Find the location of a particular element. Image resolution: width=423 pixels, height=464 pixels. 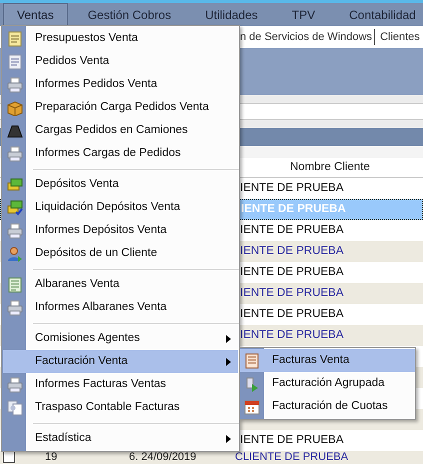

table-cell: CLIENTE DE PRUEBA is located at coordinates (291, 457).